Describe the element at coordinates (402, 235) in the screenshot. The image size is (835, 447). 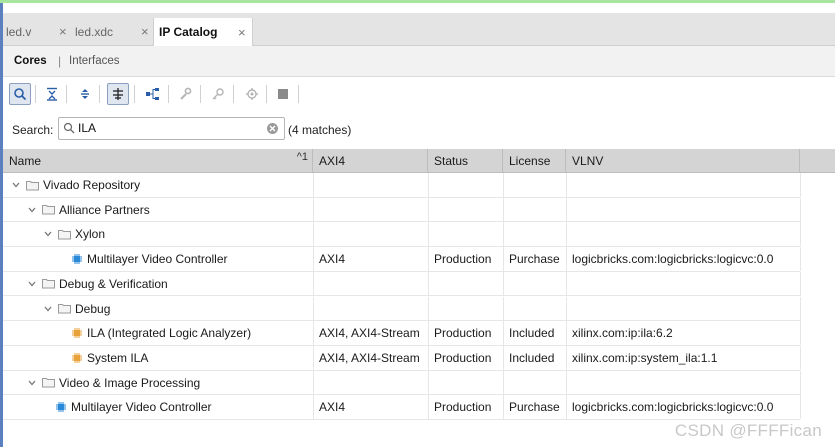
I see `tree-folder-row: Xylon` at that location.